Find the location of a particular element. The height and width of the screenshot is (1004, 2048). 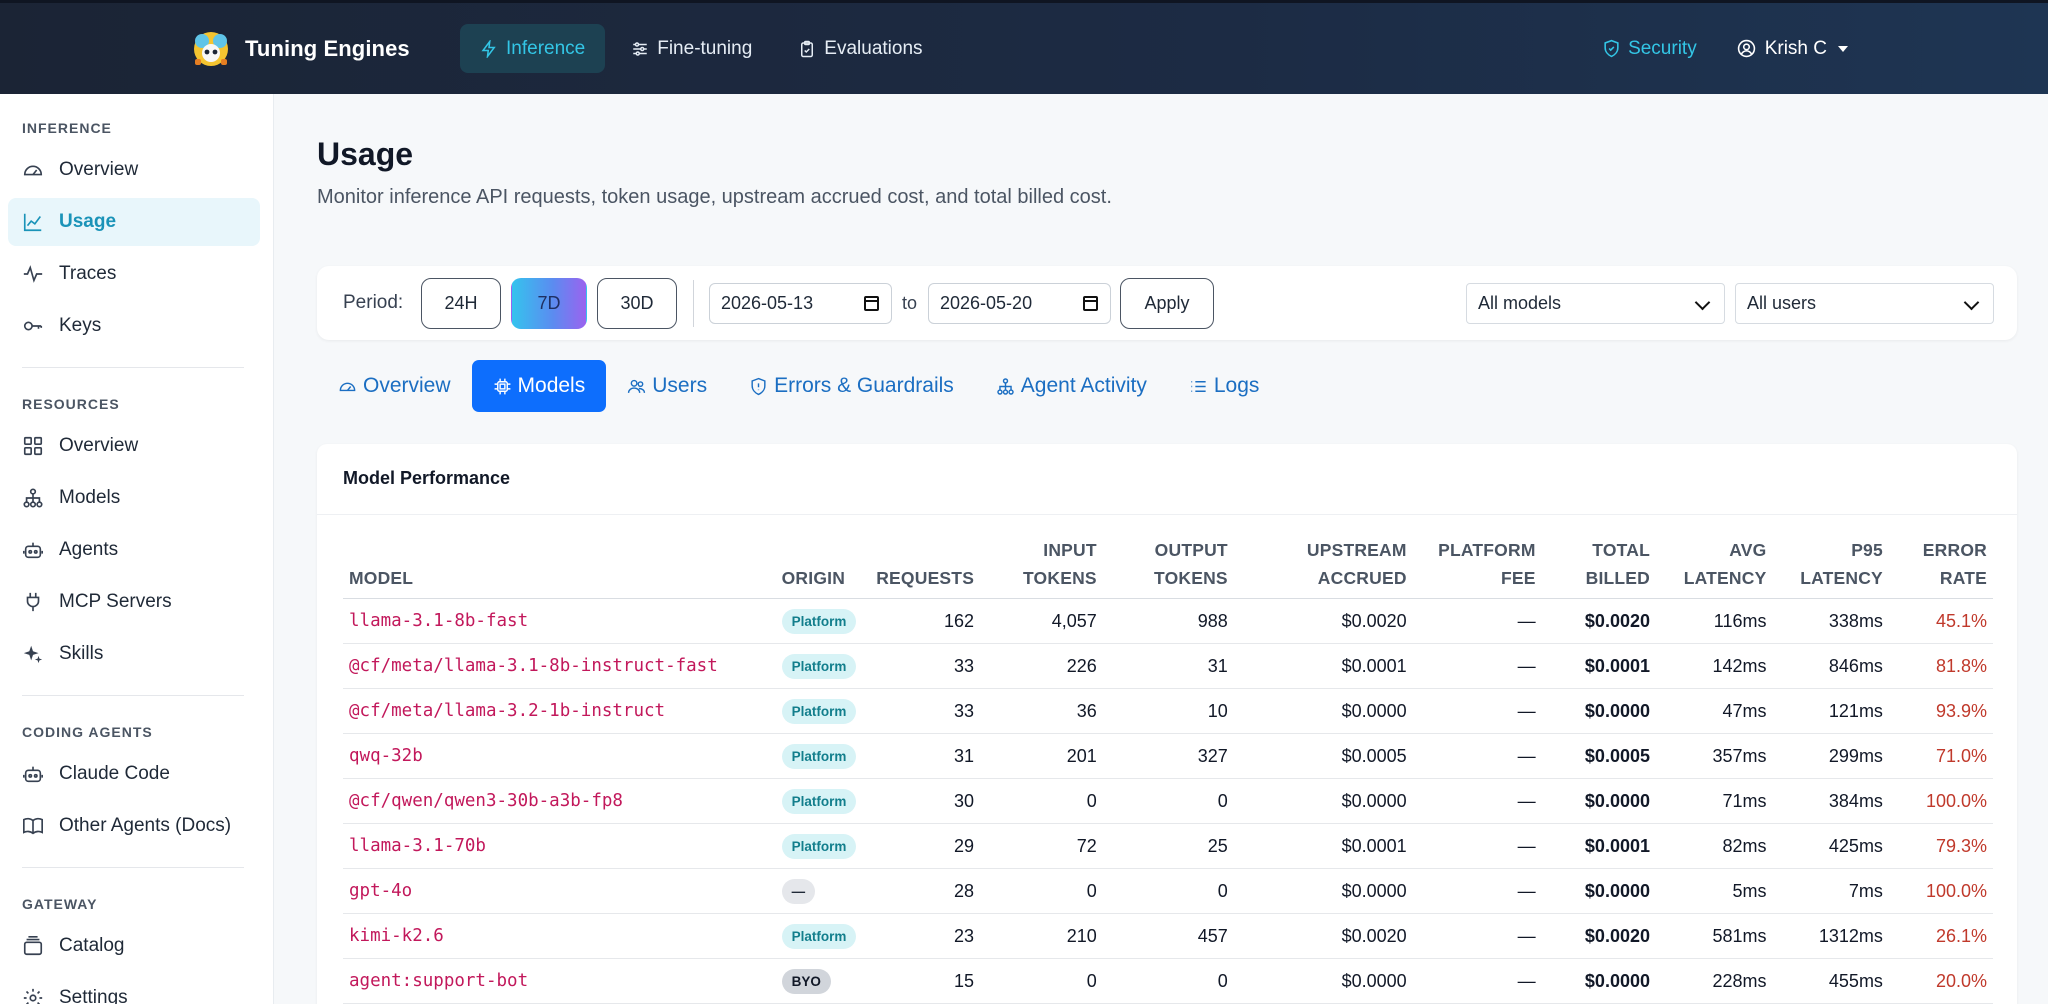

period-30d-button: 30D is located at coordinates (637, 303).